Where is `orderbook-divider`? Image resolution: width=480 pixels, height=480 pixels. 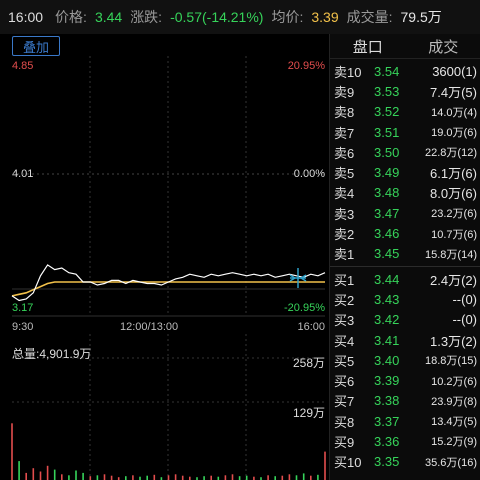
orderbook-divider is located at coordinates (405, 266).